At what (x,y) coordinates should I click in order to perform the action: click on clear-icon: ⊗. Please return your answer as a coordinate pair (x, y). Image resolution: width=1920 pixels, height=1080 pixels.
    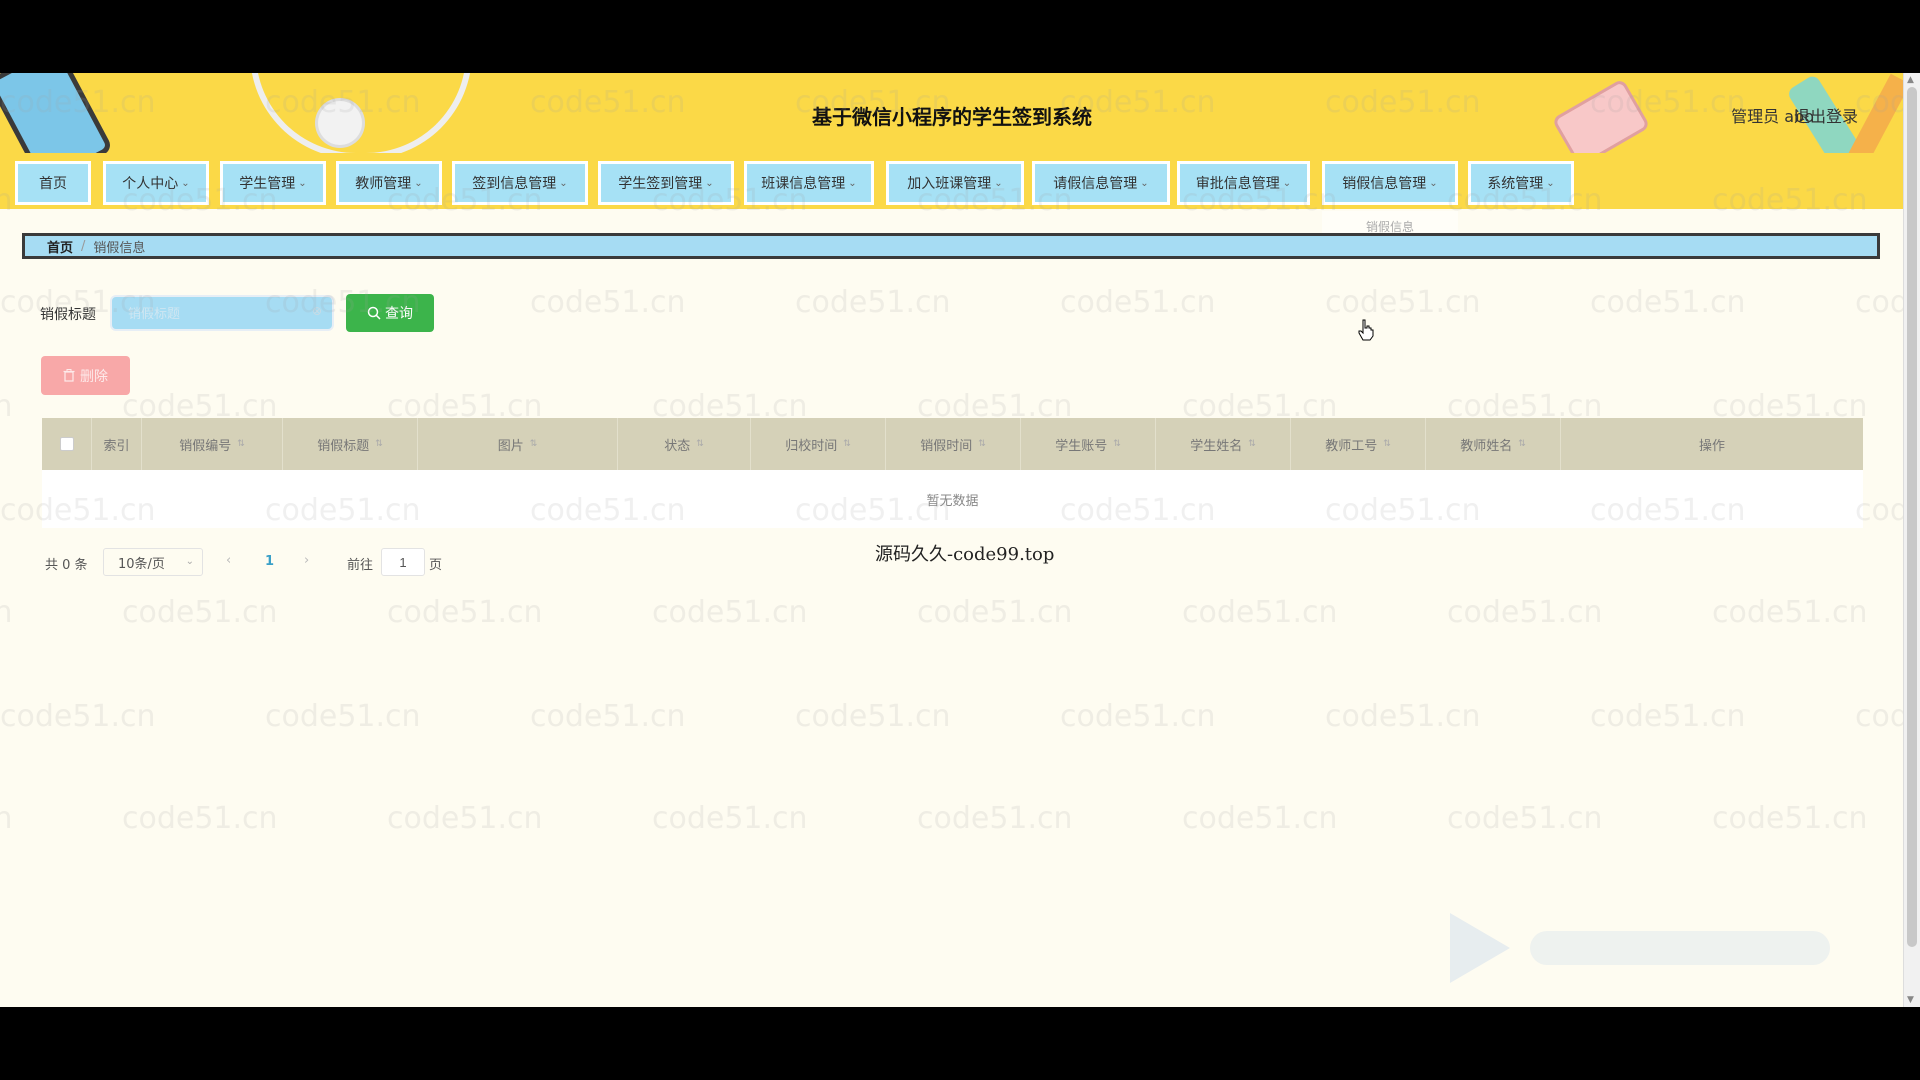
    Looking at the image, I should click on (317, 311).